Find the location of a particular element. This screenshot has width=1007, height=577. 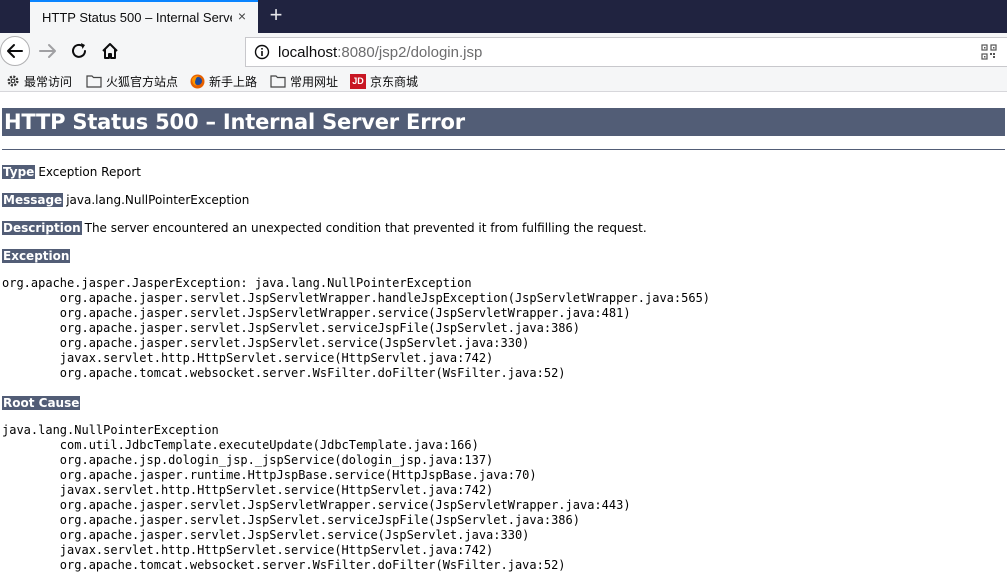

navigation-toolbar: localhost:8080/jsp2/dologin.jsp is located at coordinates (503, 51).